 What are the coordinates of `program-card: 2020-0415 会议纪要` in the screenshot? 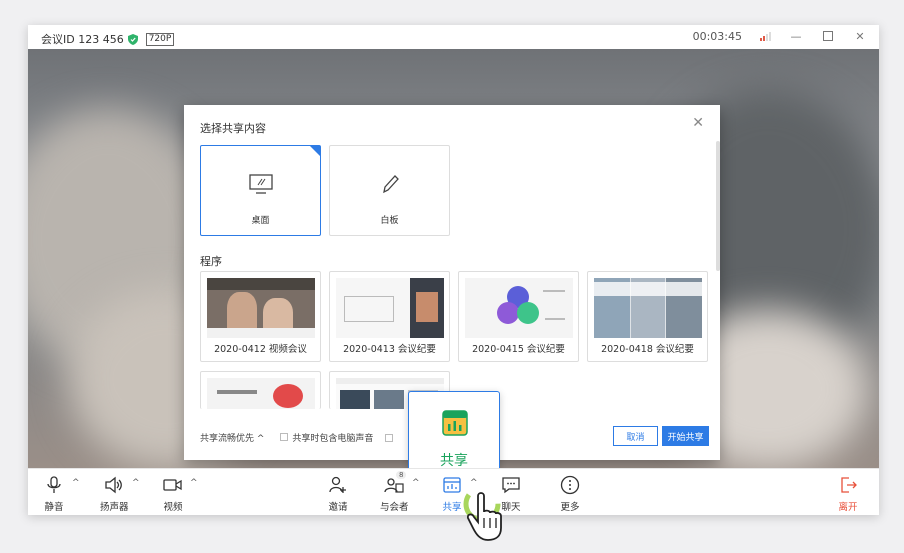 It's located at (518, 316).